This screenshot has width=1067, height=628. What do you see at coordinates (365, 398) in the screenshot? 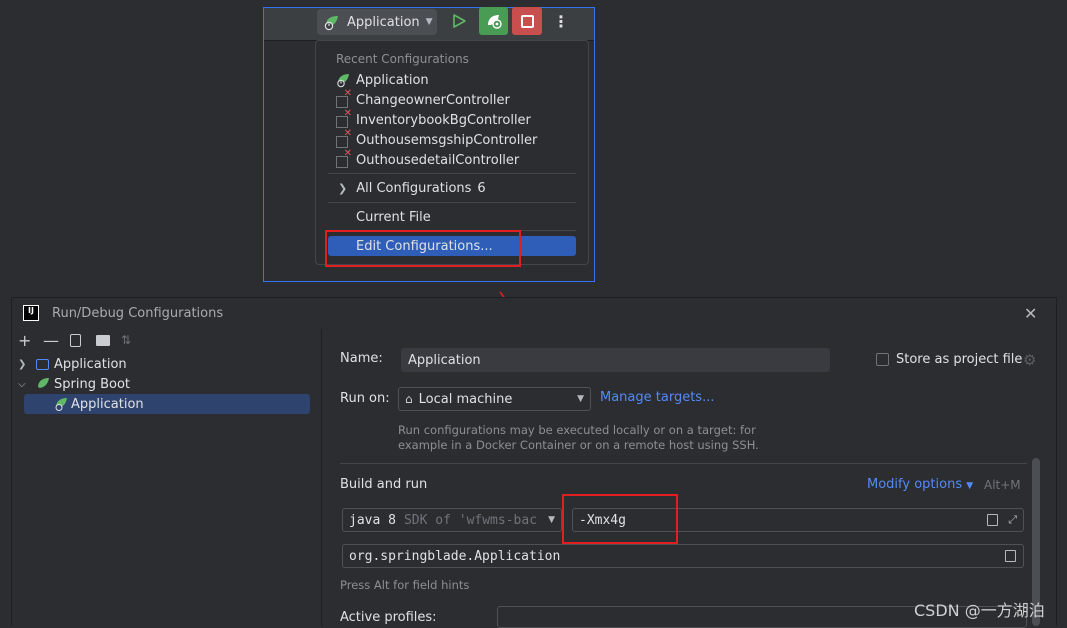
I see `run-on-label: Run on:` at bounding box center [365, 398].